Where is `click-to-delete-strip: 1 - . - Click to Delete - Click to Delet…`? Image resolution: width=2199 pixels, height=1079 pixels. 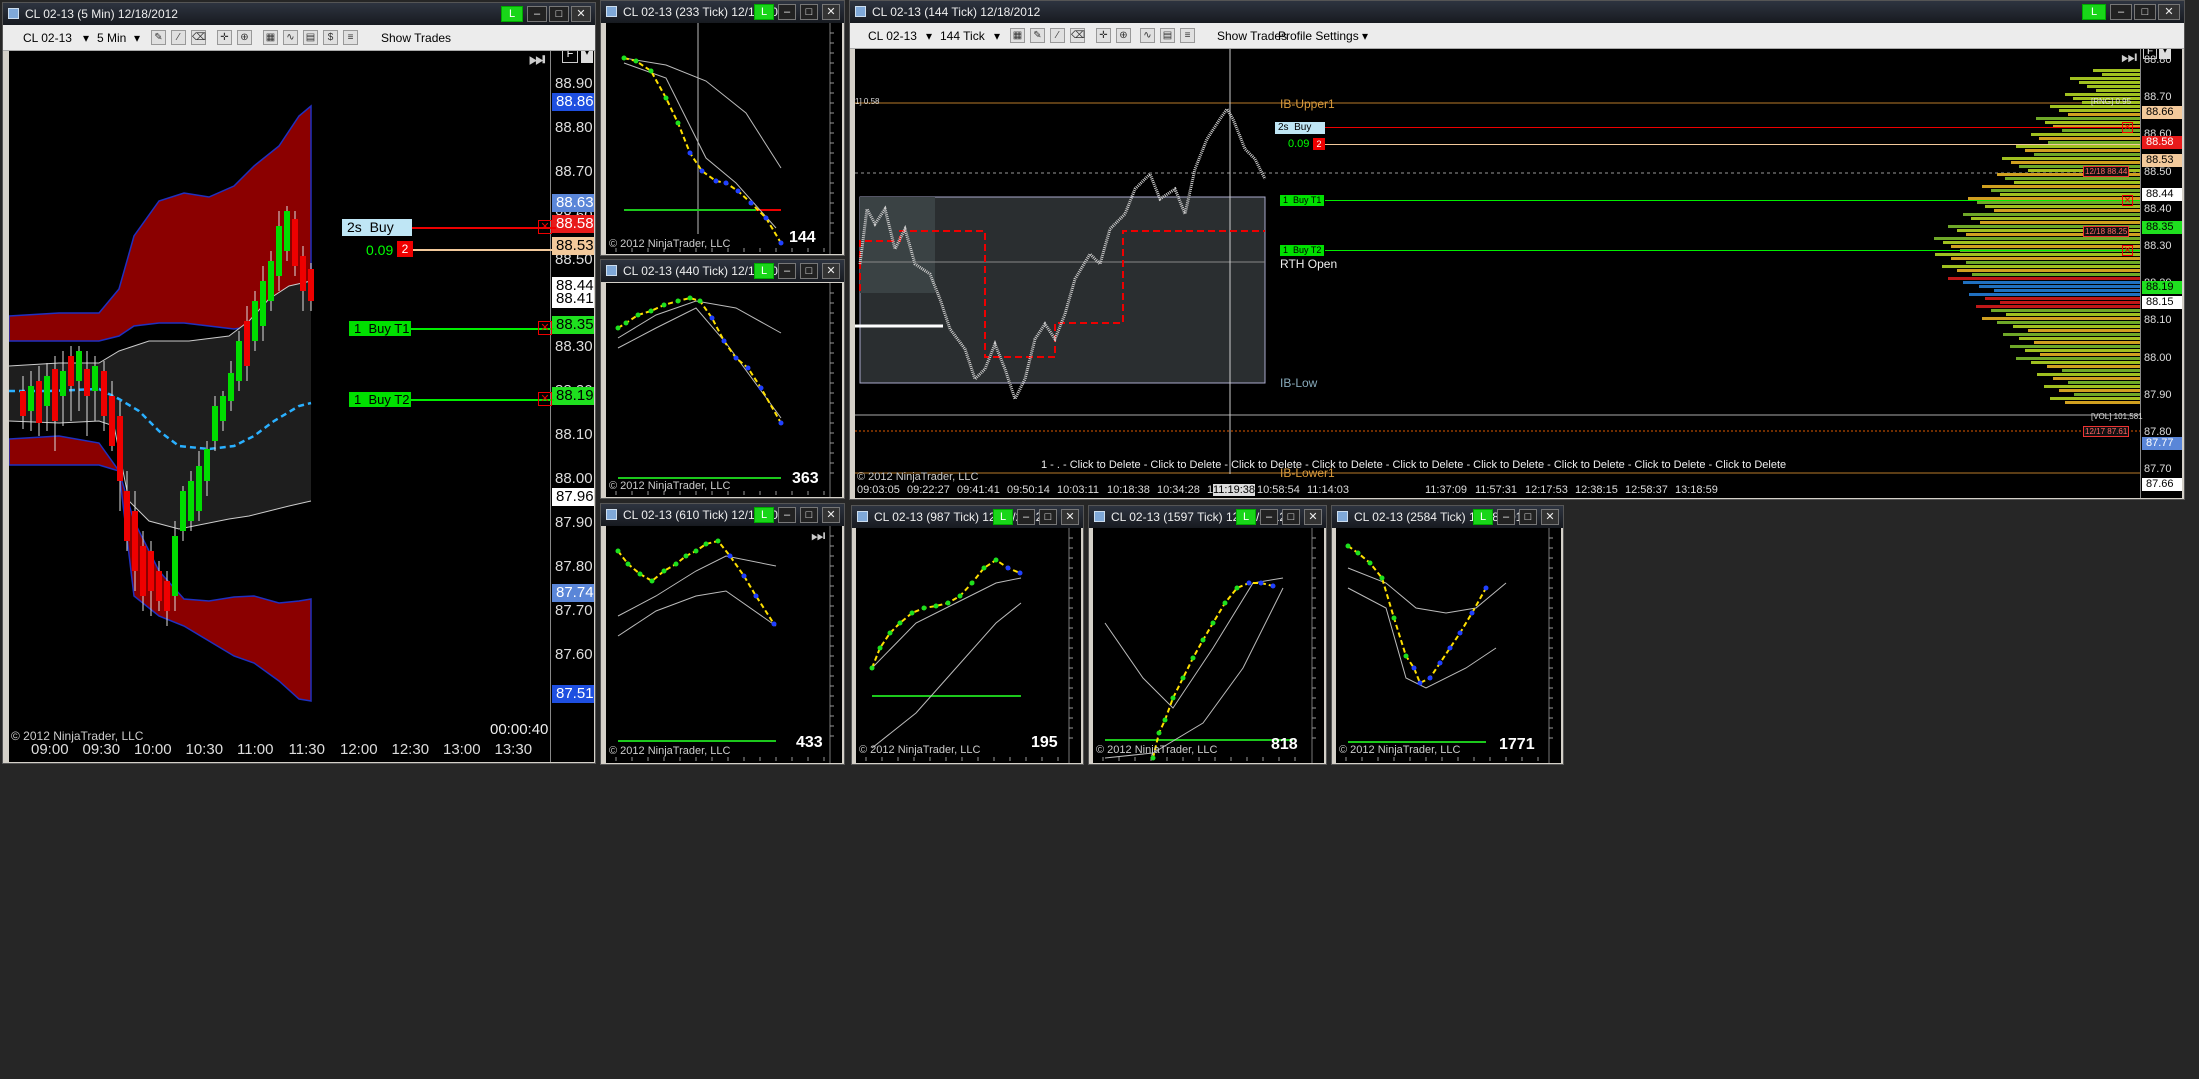
click-to-delete-strip: 1 - . - Click to Delete - Click to Delet… is located at coordinates (1413, 465).